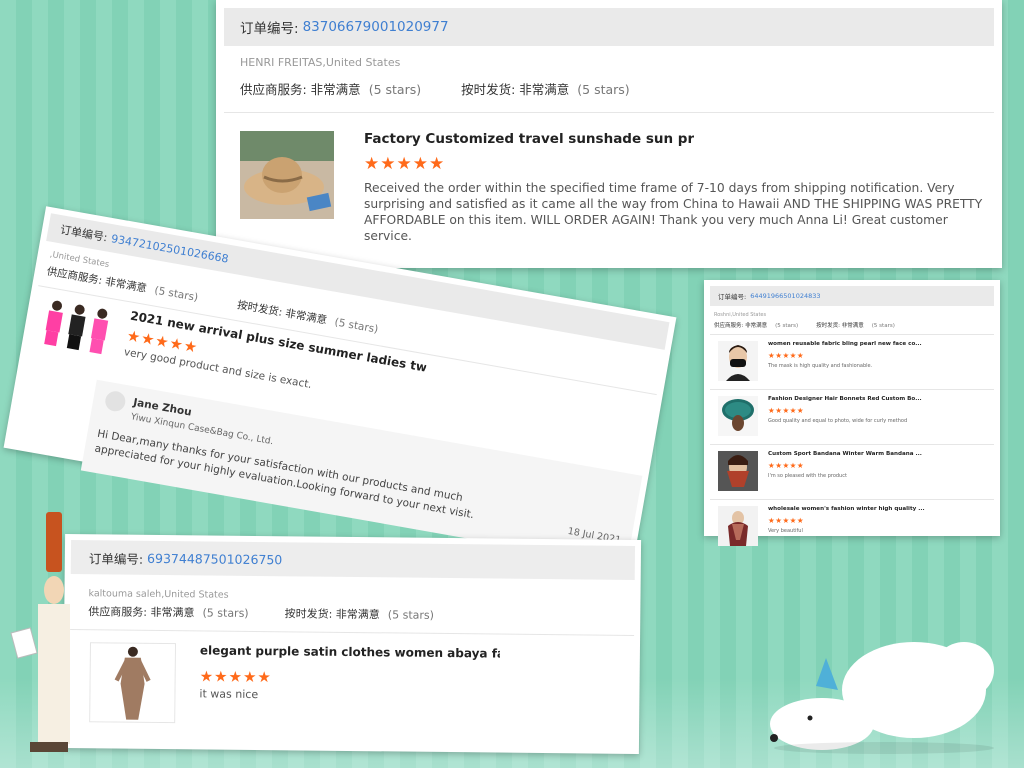  I want to click on straw-hat-photo, so click(287, 175).